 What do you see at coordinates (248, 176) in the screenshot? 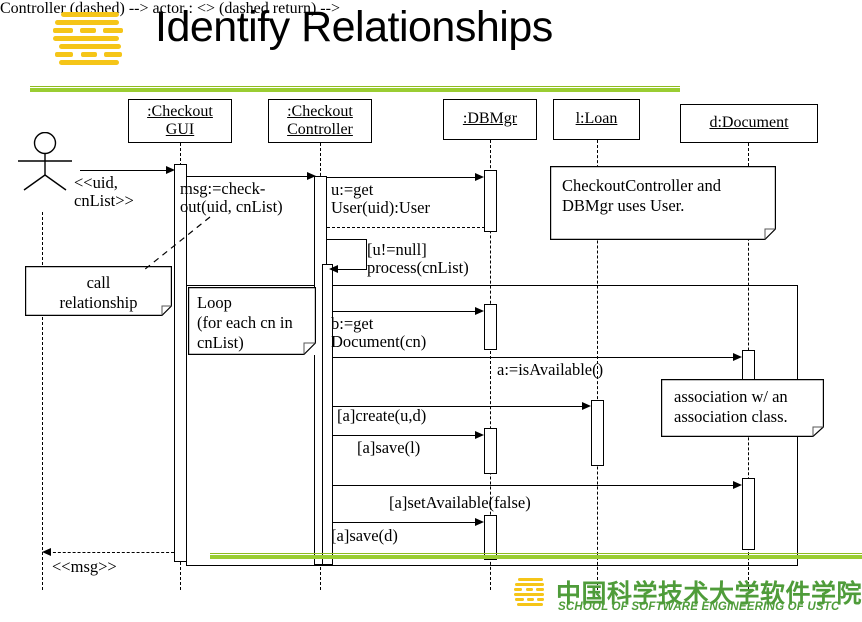
I see `message-line-checkout` at bounding box center [248, 176].